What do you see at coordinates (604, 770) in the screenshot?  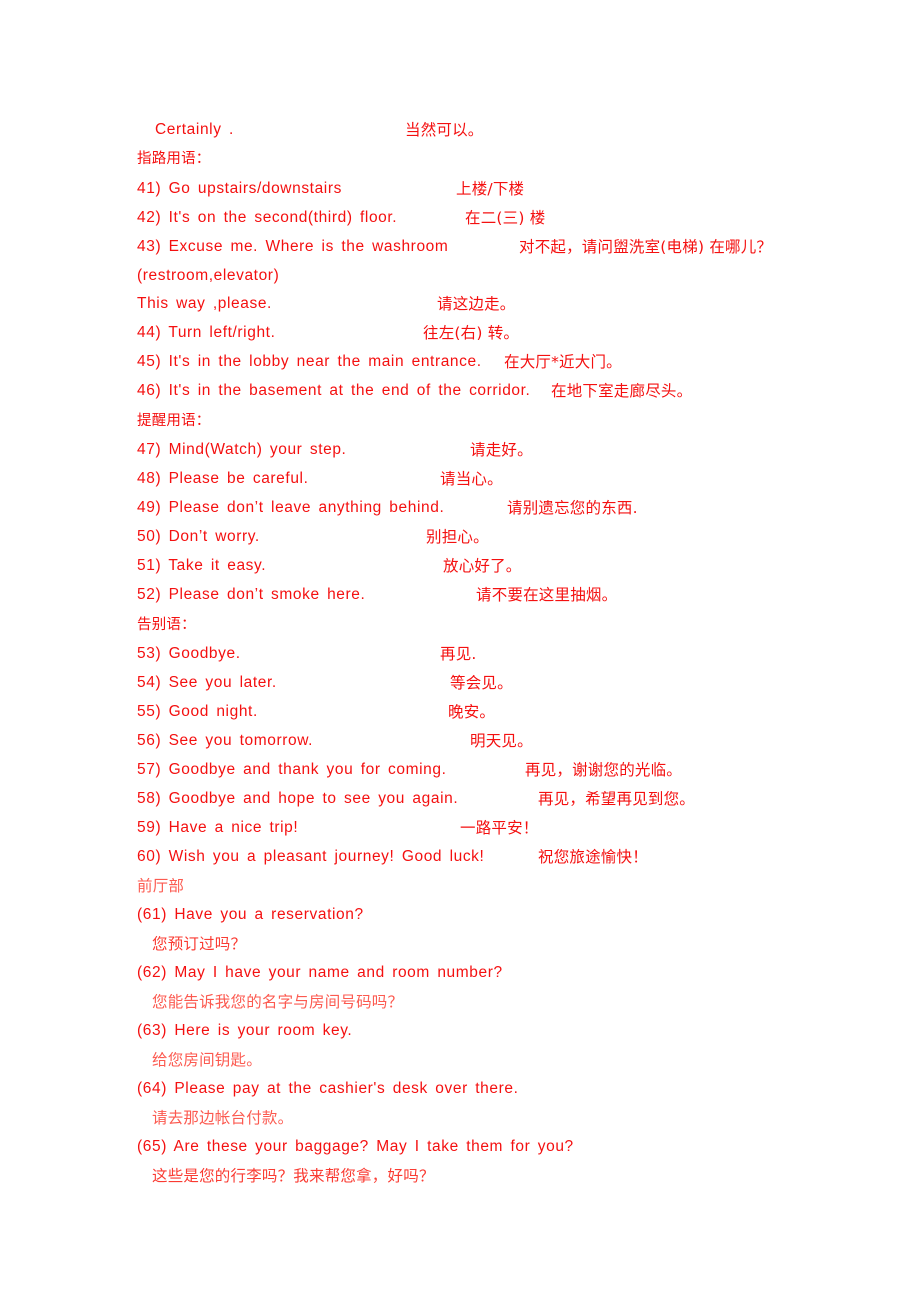 I see `phrase-chinese-item-57: 再见，谢谢您的光临。` at bounding box center [604, 770].